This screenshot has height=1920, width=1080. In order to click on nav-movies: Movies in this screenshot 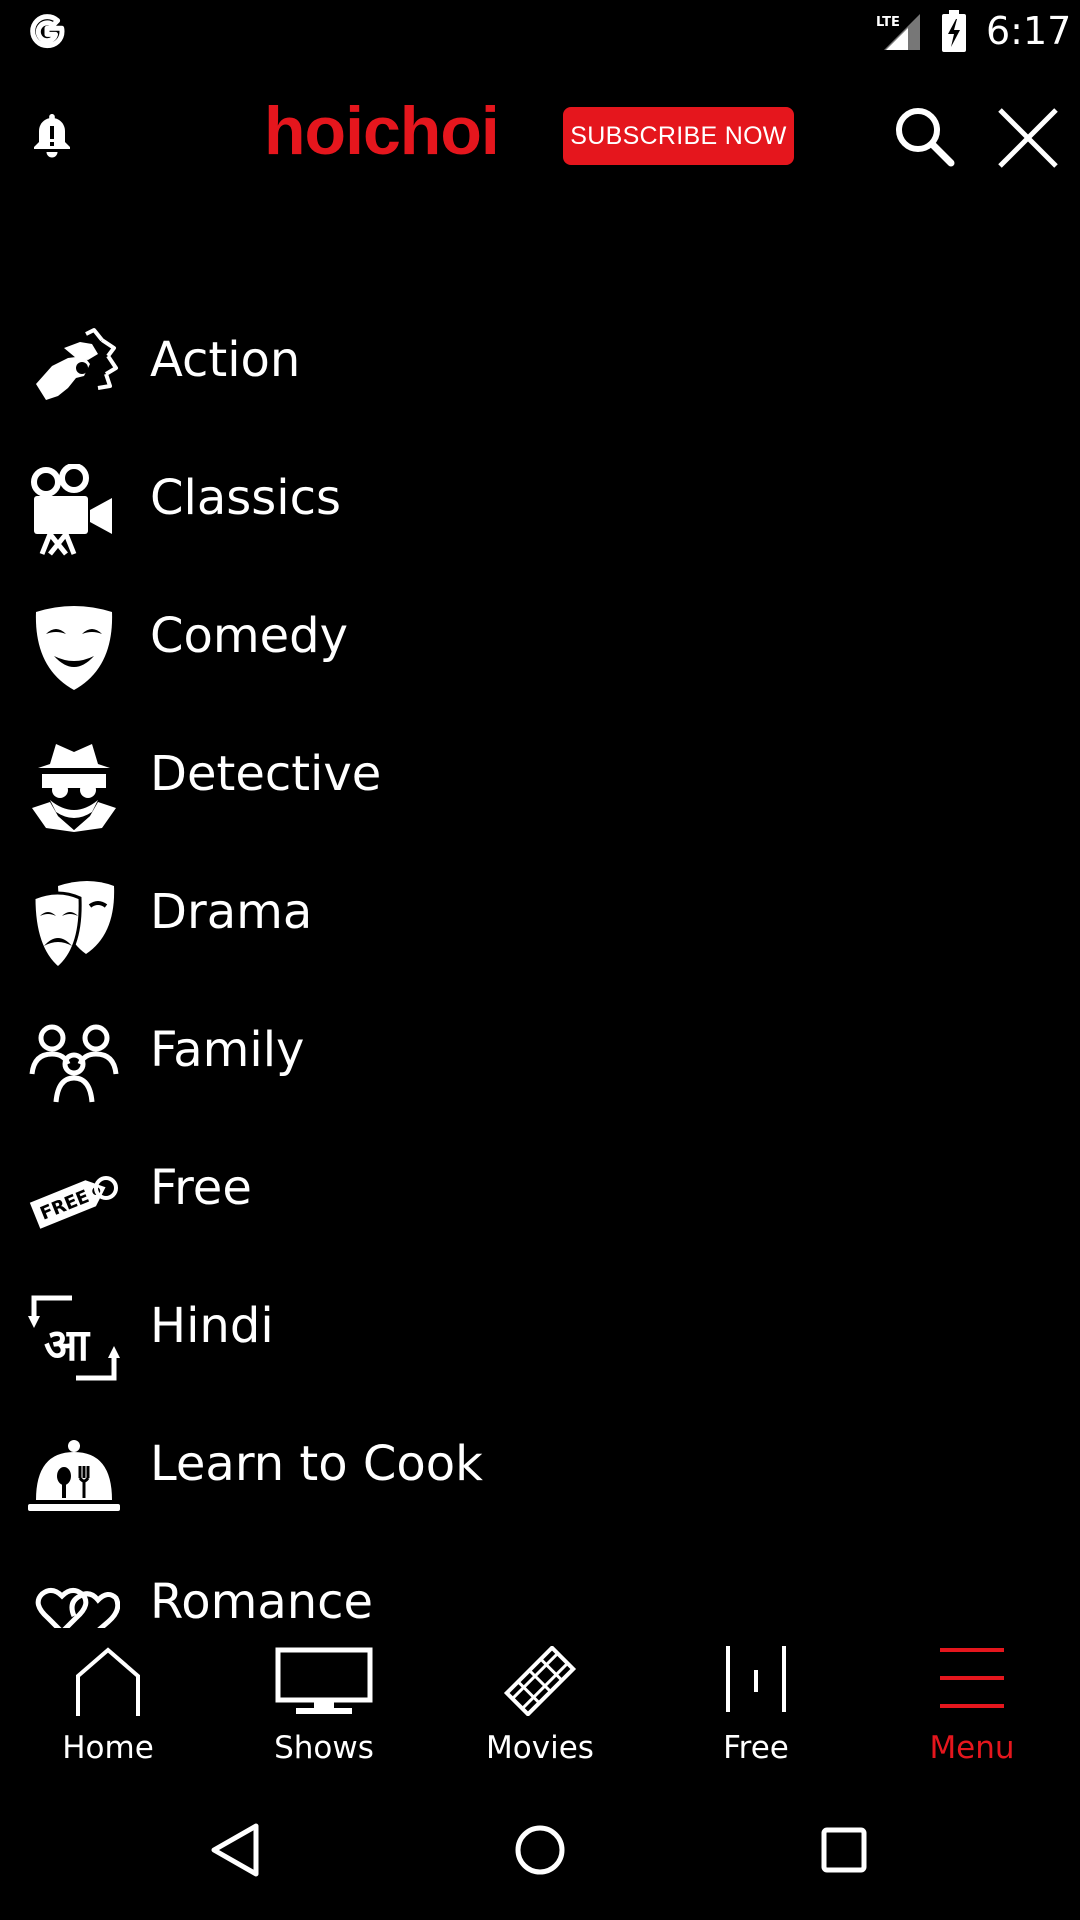, I will do `click(540, 1704)`.